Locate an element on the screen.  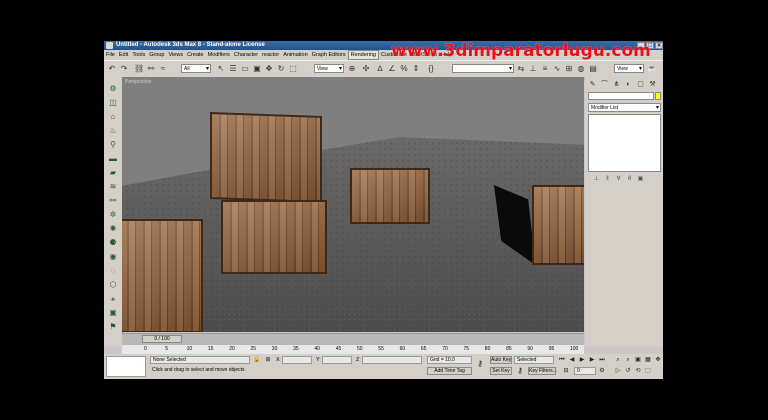
select-and-scale-icon: ⬚ is located at coordinates (293, 69).